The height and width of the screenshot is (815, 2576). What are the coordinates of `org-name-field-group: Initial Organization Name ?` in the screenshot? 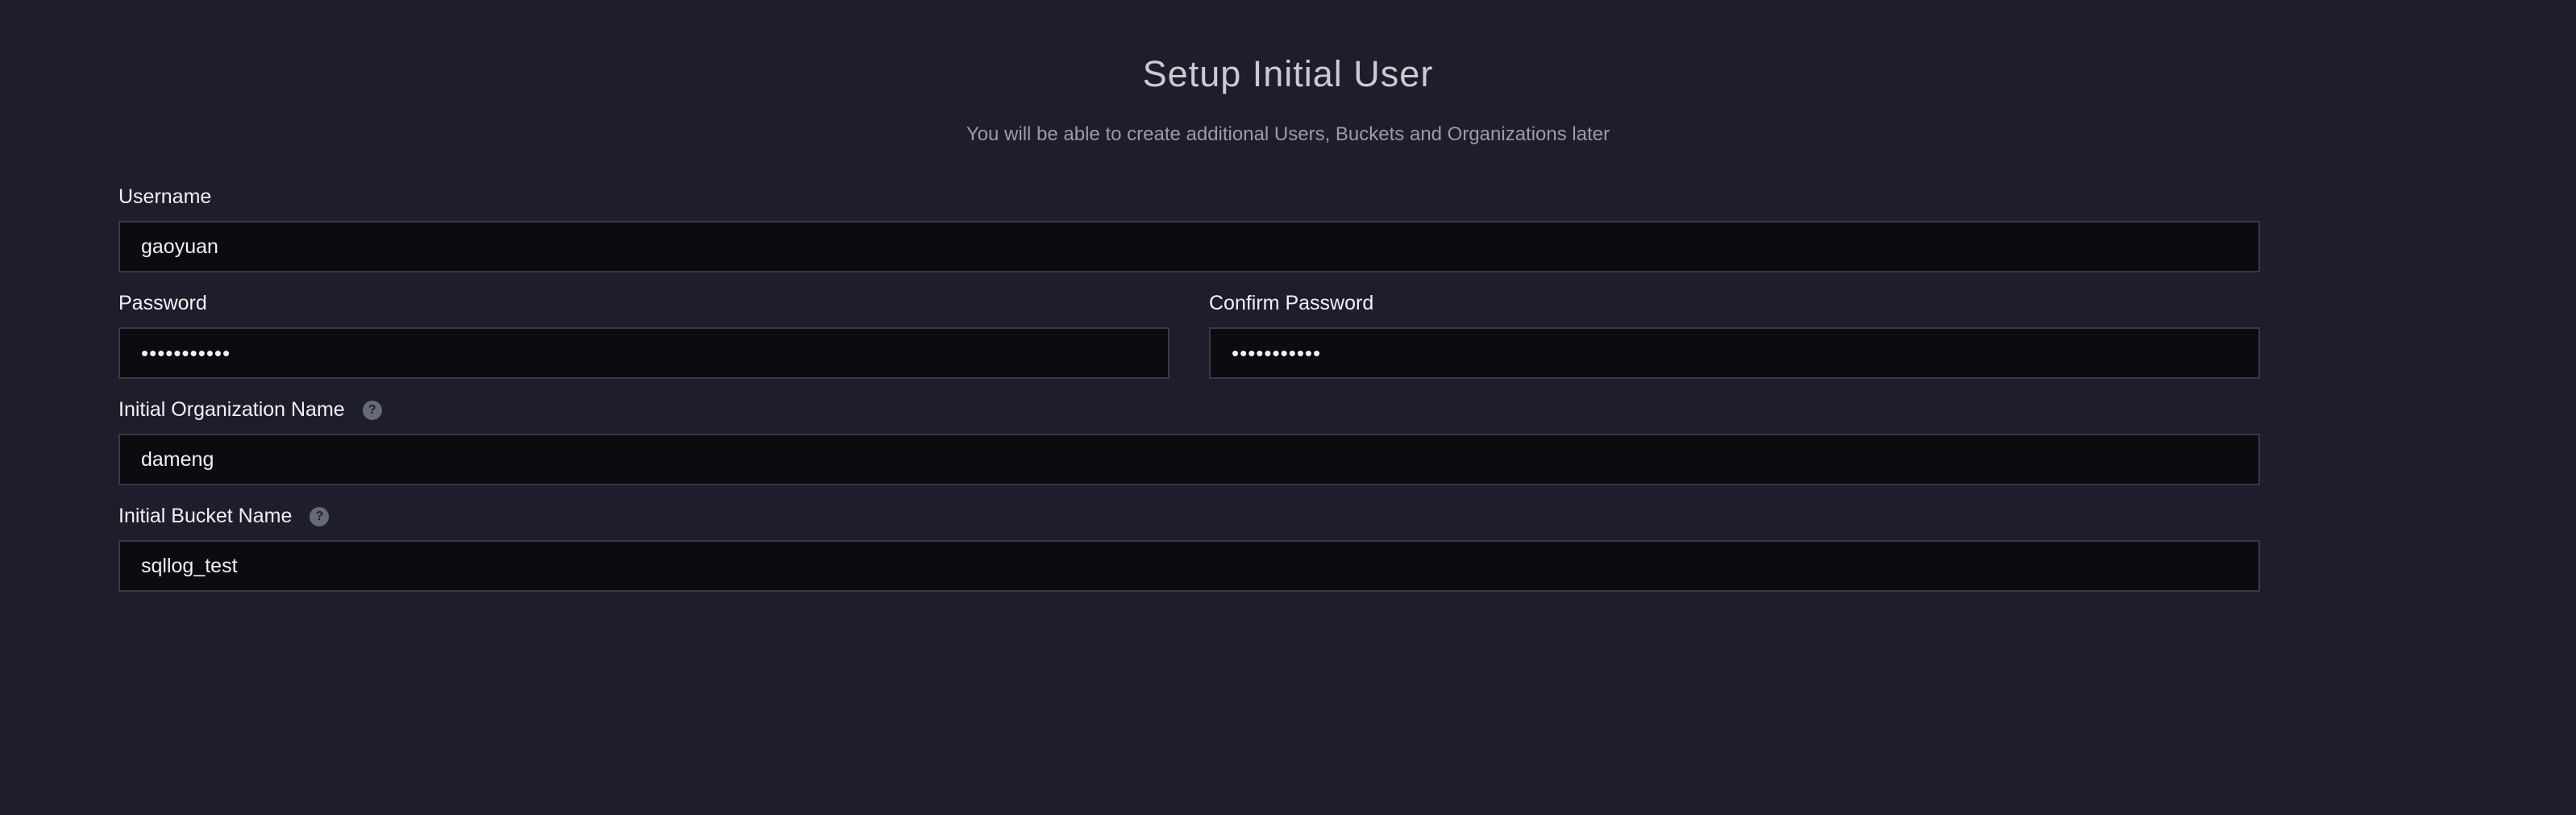 It's located at (1189, 440).